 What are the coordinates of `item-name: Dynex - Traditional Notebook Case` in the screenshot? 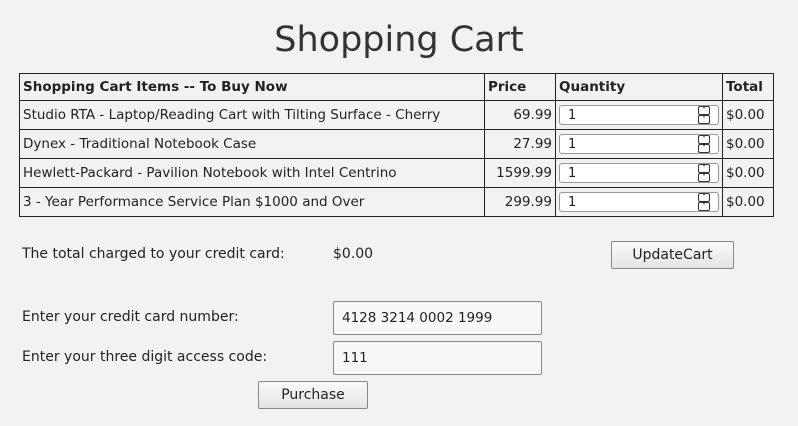 It's located at (252, 144).